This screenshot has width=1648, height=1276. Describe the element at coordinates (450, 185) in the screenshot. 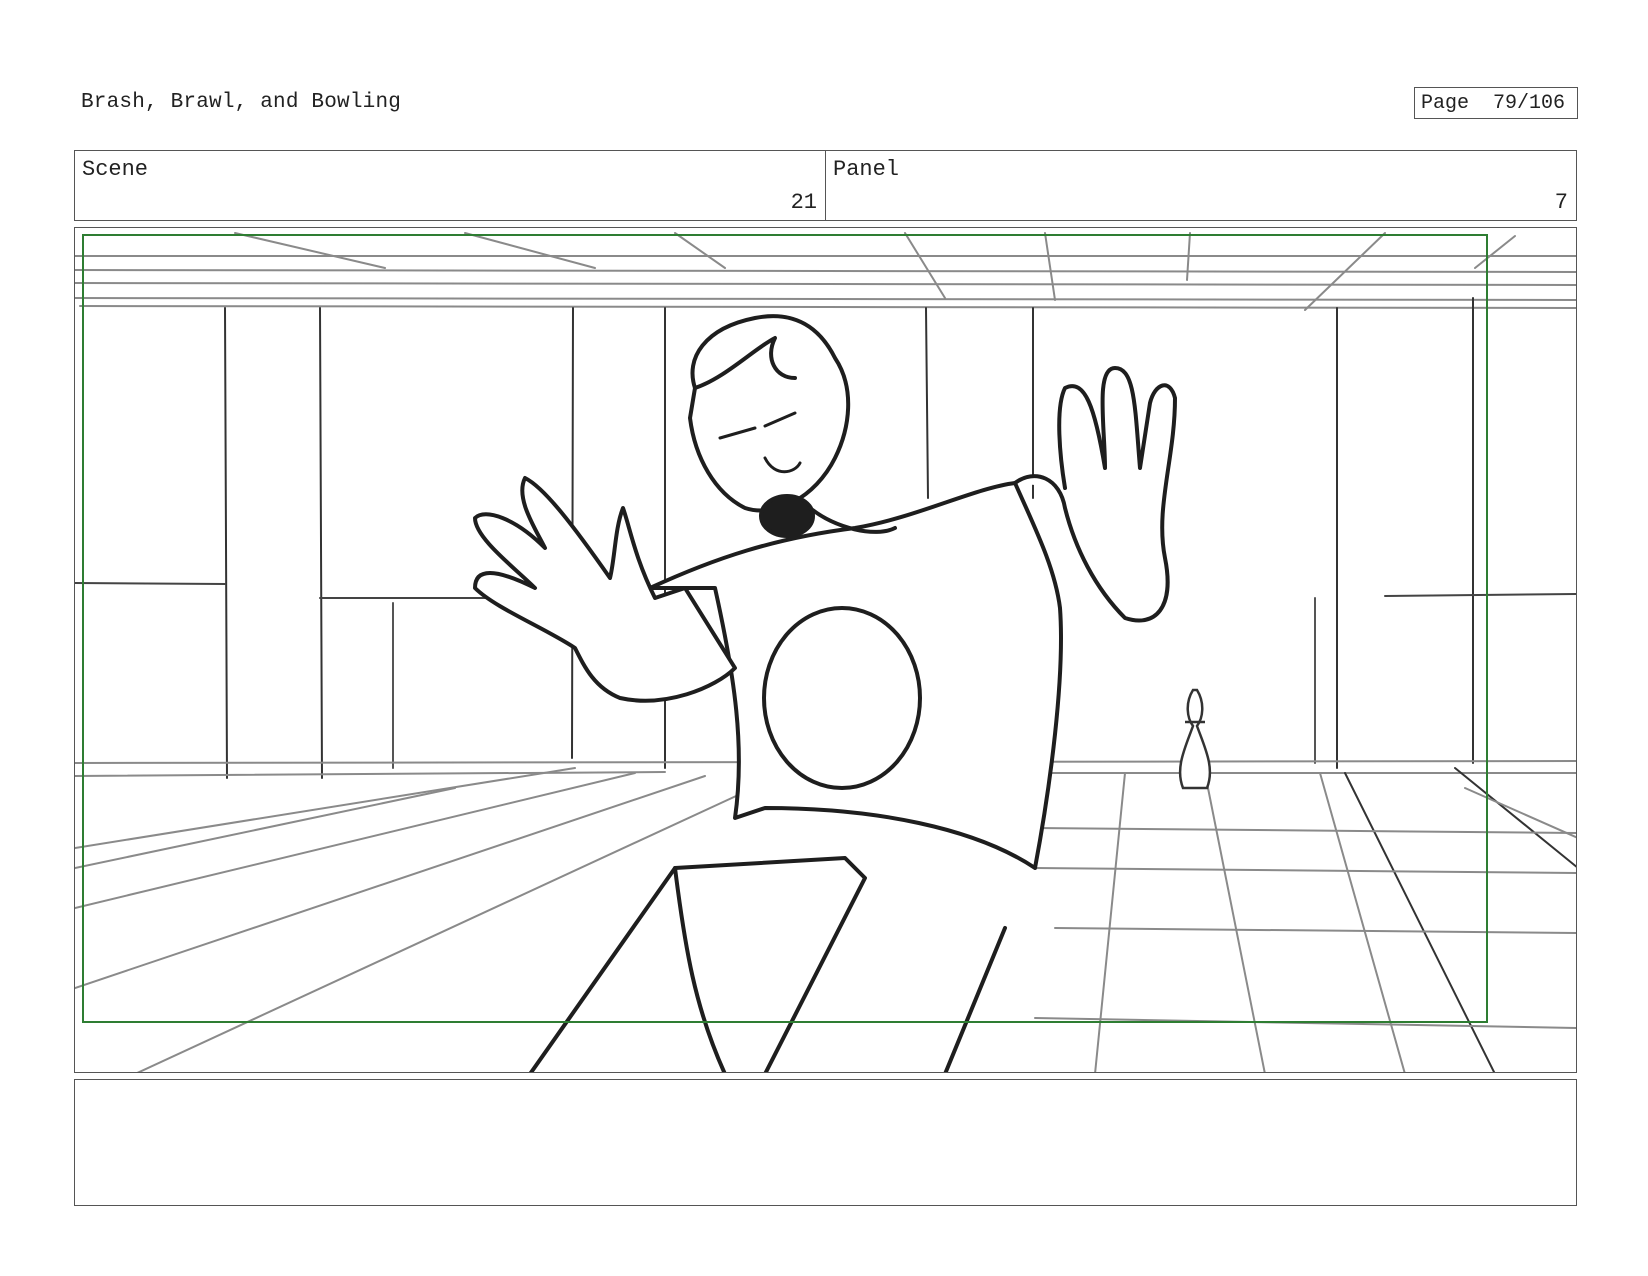

I see `scene-cell: Scene 21` at that location.